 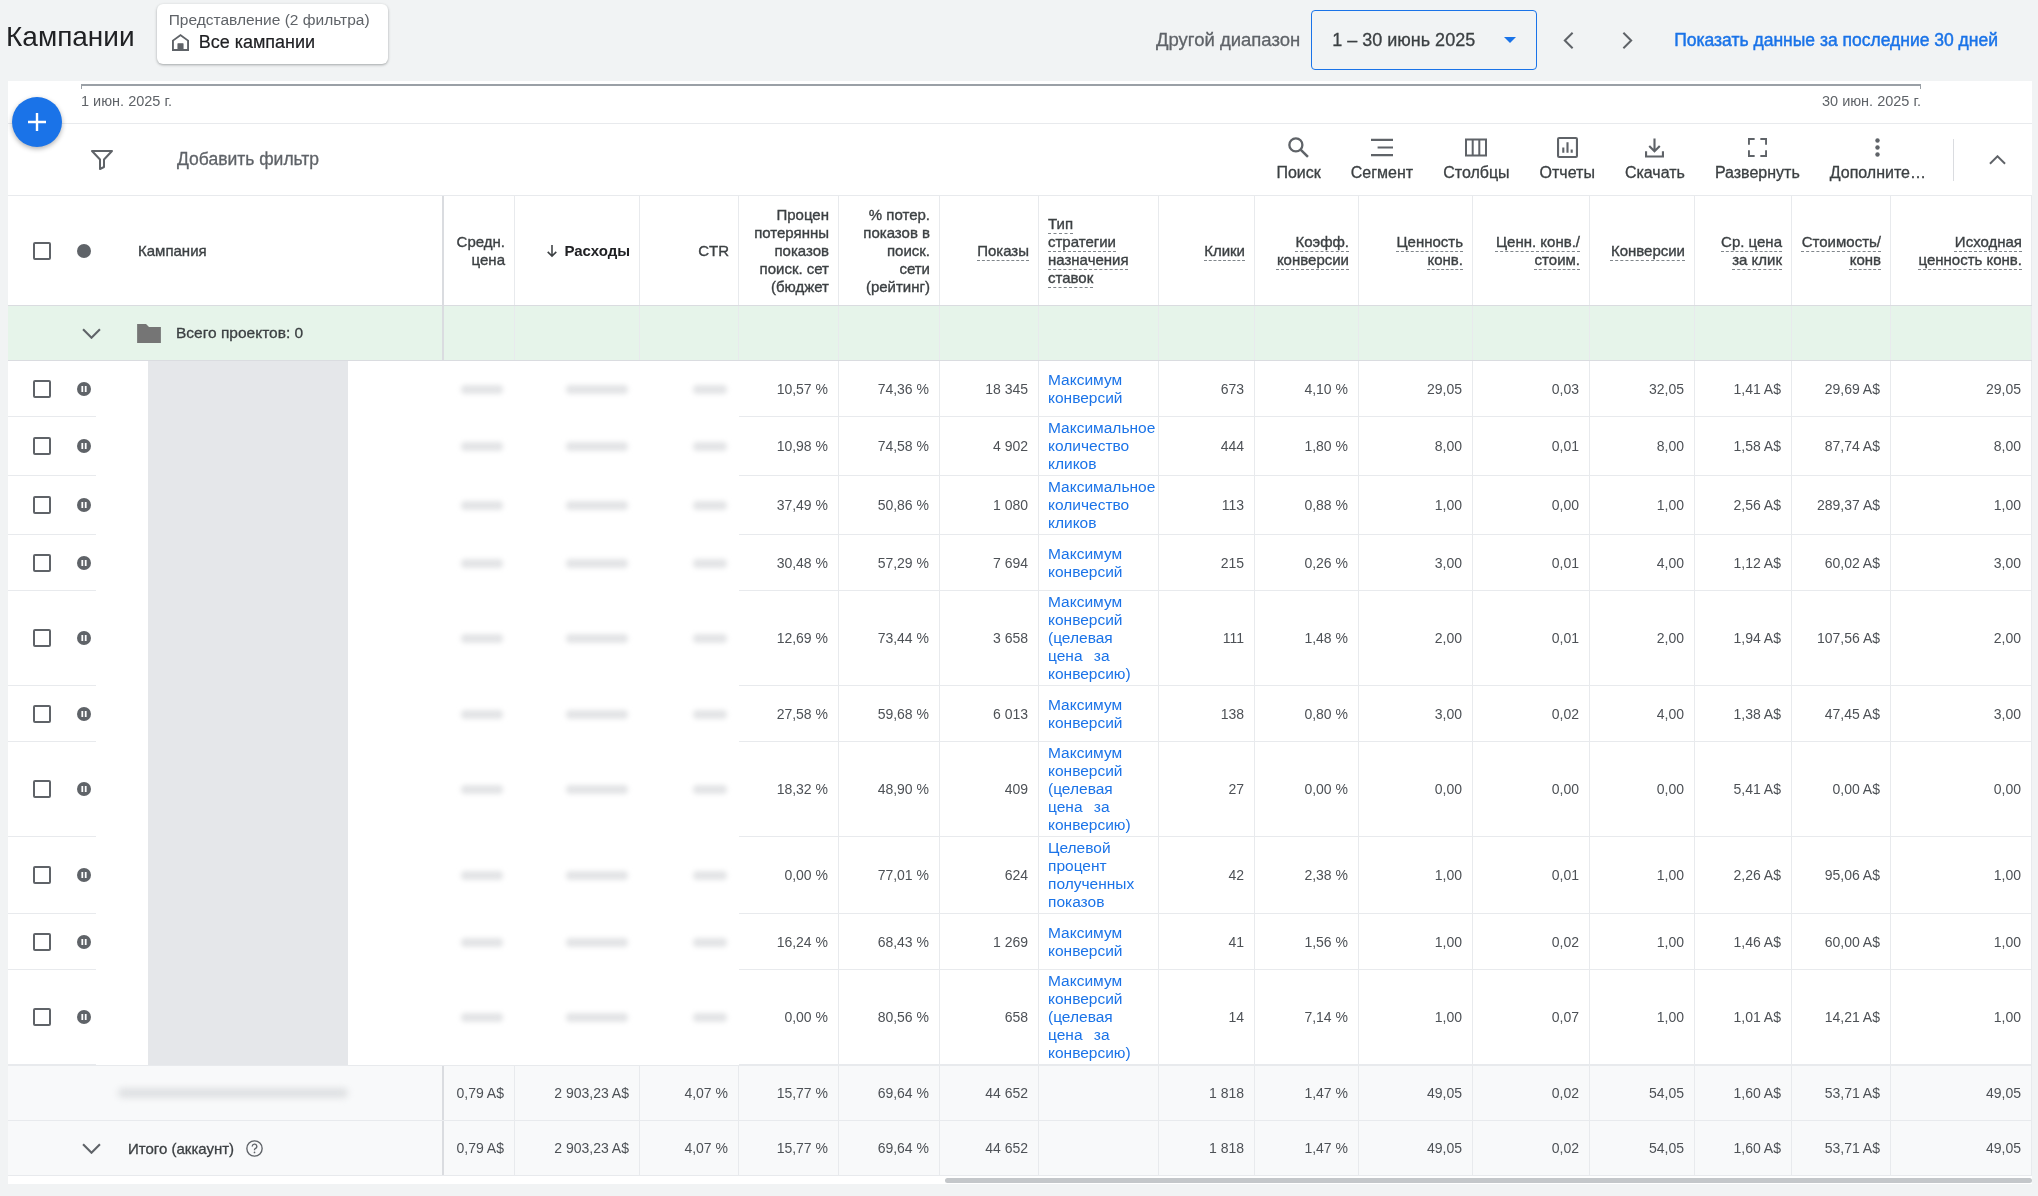 What do you see at coordinates (1298, 159) in the screenshot?
I see `search-button: Поиск` at bounding box center [1298, 159].